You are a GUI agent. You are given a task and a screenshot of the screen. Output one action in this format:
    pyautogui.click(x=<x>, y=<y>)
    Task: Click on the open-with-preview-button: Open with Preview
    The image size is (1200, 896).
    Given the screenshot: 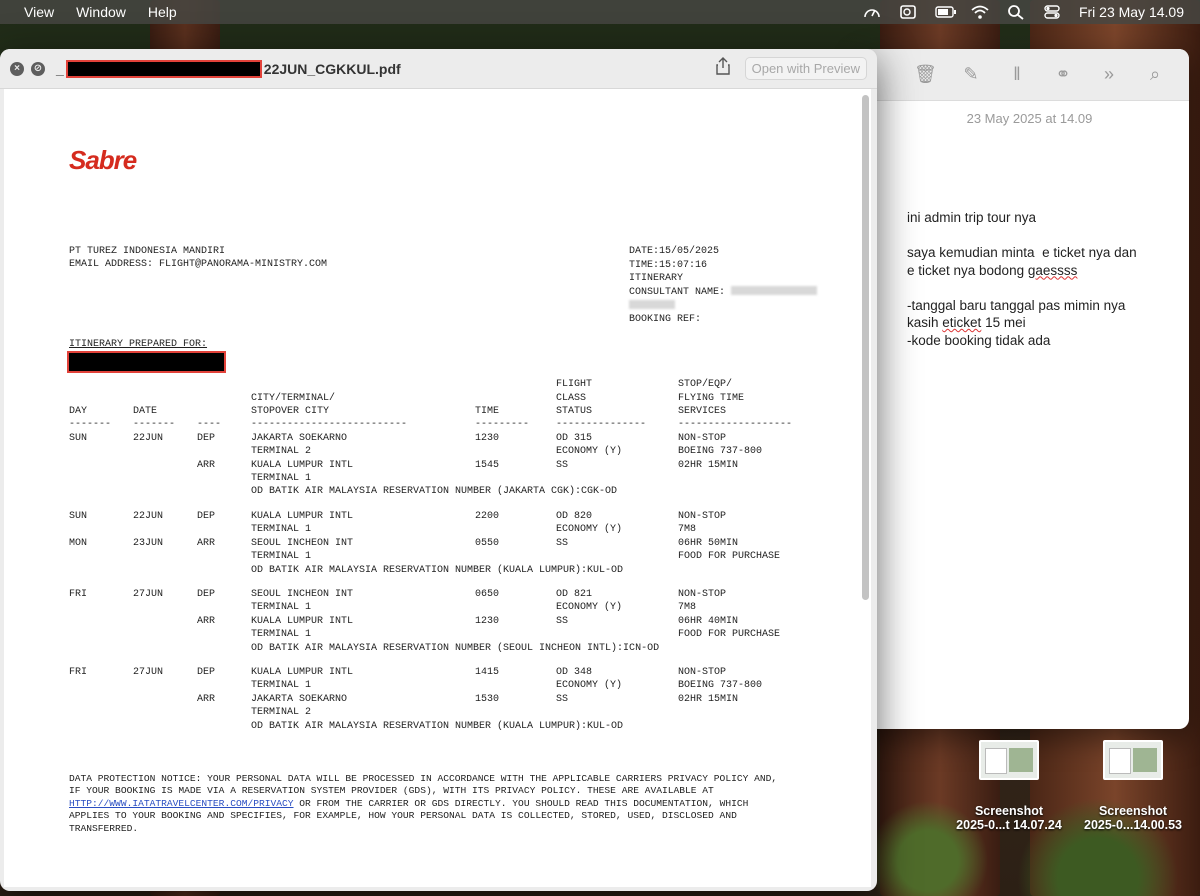 What is the action you would take?
    pyautogui.click(x=805, y=68)
    